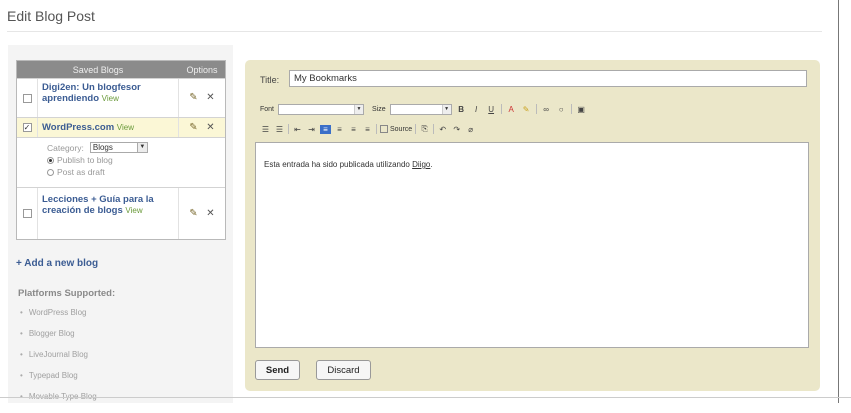 This screenshot has width=851, height=413. What do you see at coordinates (321, 109) in the screenshot?
I see `font-select: ▼` at bounding box center [321, 109].